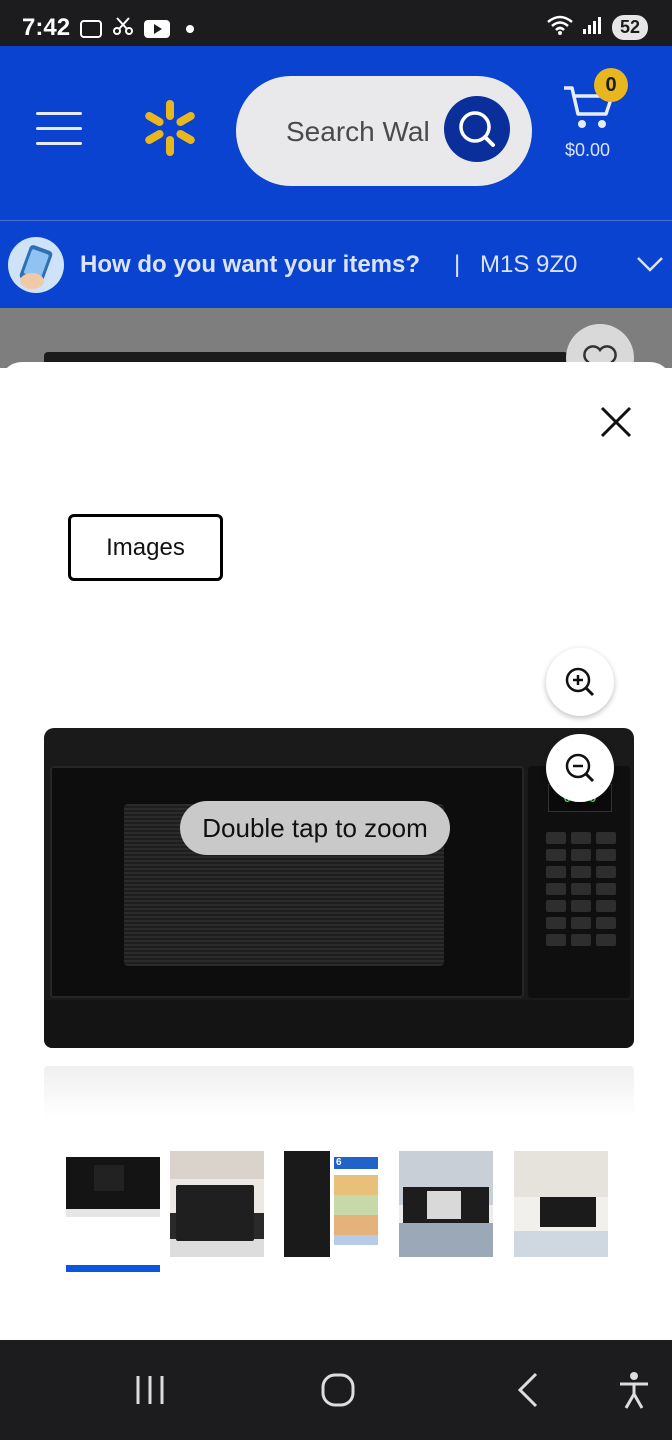 The image size is (672, 1440). I want to click on thumbnail-open-door, so click(446, 1204).